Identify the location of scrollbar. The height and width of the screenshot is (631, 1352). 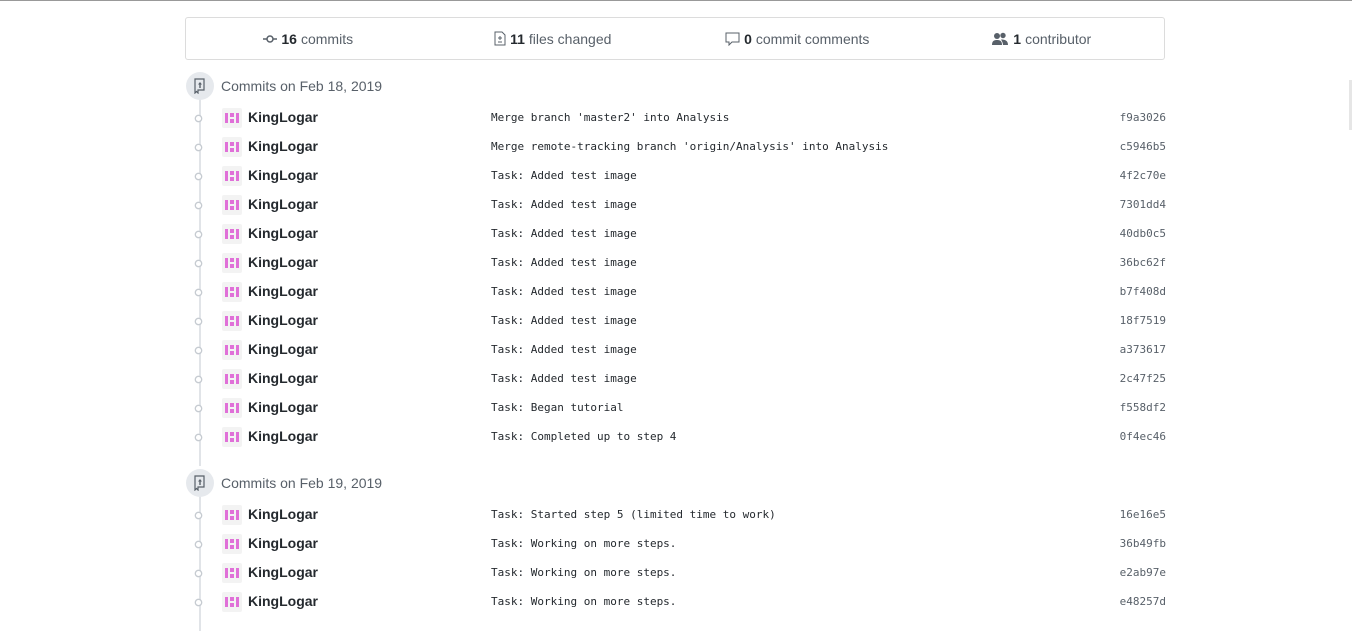
(1350, 314).